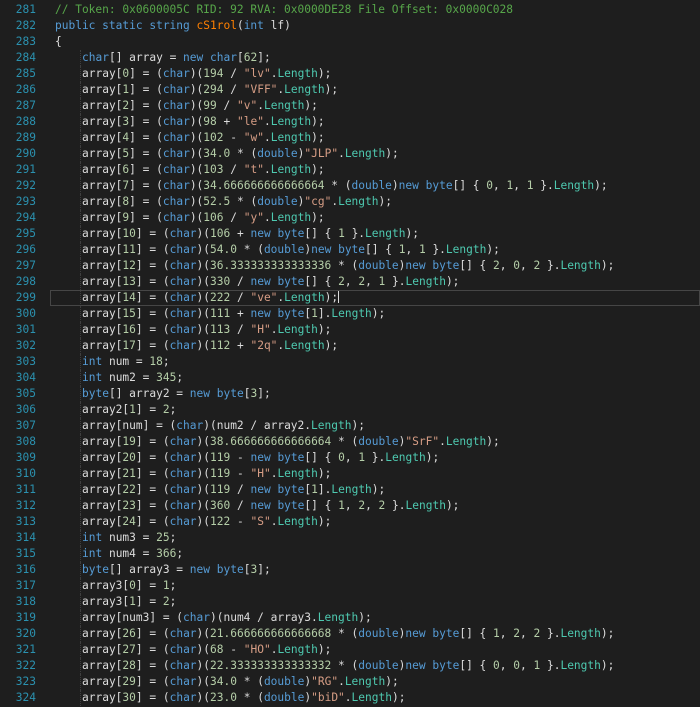  Describe the element at coordinates (350, 570) in the screenshot. I see `code-line: 316 byte[] array3 = new byte[3];` at that location.